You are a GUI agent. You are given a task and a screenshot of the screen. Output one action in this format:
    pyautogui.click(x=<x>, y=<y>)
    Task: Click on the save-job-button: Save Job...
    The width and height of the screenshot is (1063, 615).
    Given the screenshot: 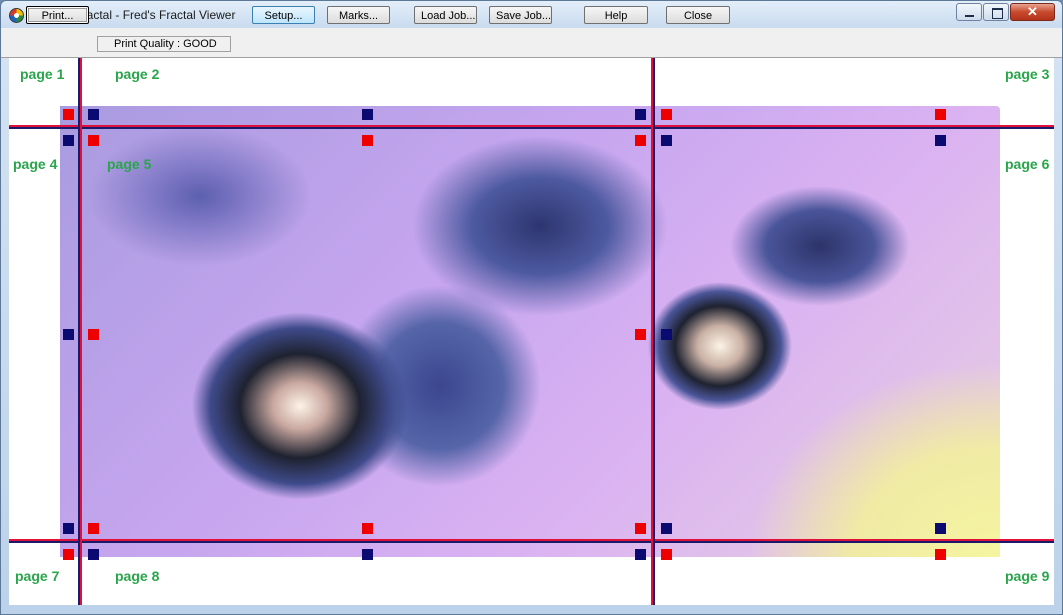 What is the action you would take?
    pyautogui.click(x=520, y=15)
    